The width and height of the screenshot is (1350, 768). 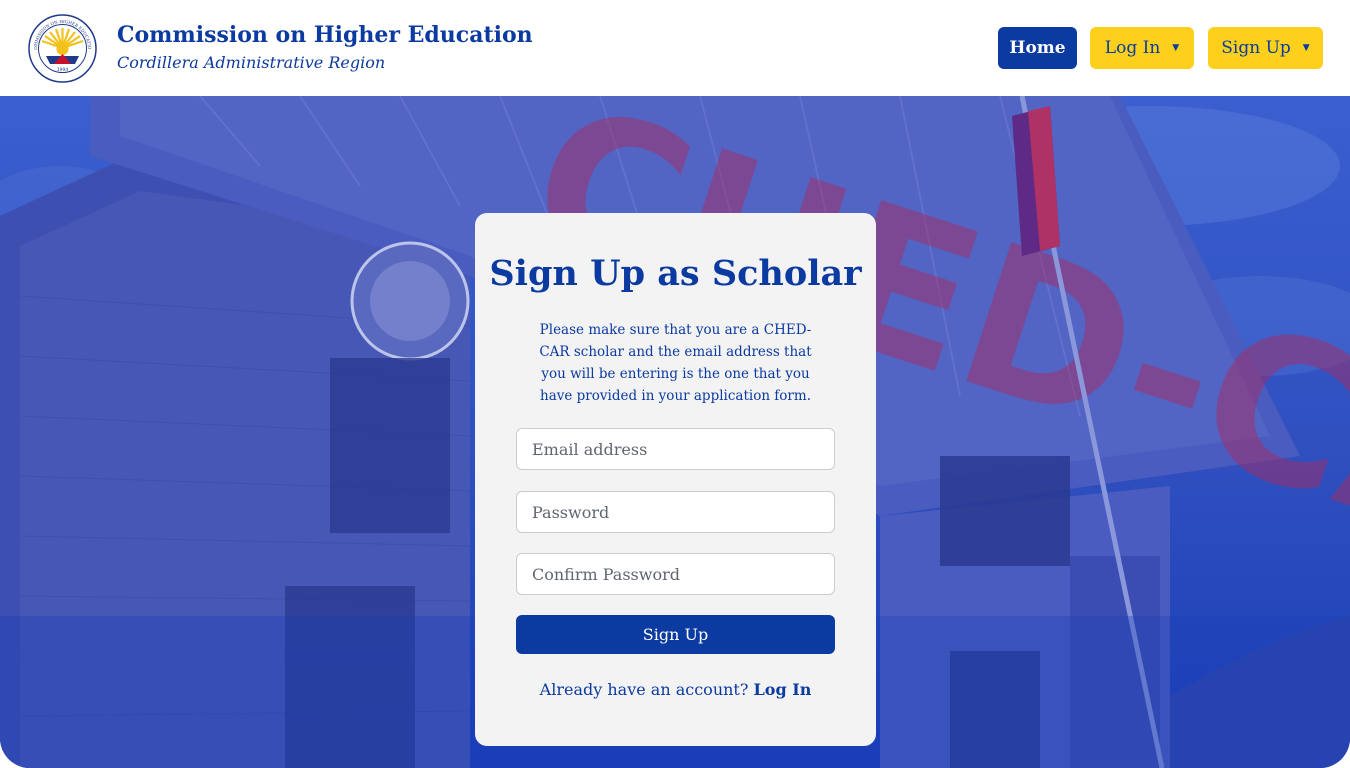 I want to click on nav-signup-label: Sign Up, so click(x=1256, y=48).